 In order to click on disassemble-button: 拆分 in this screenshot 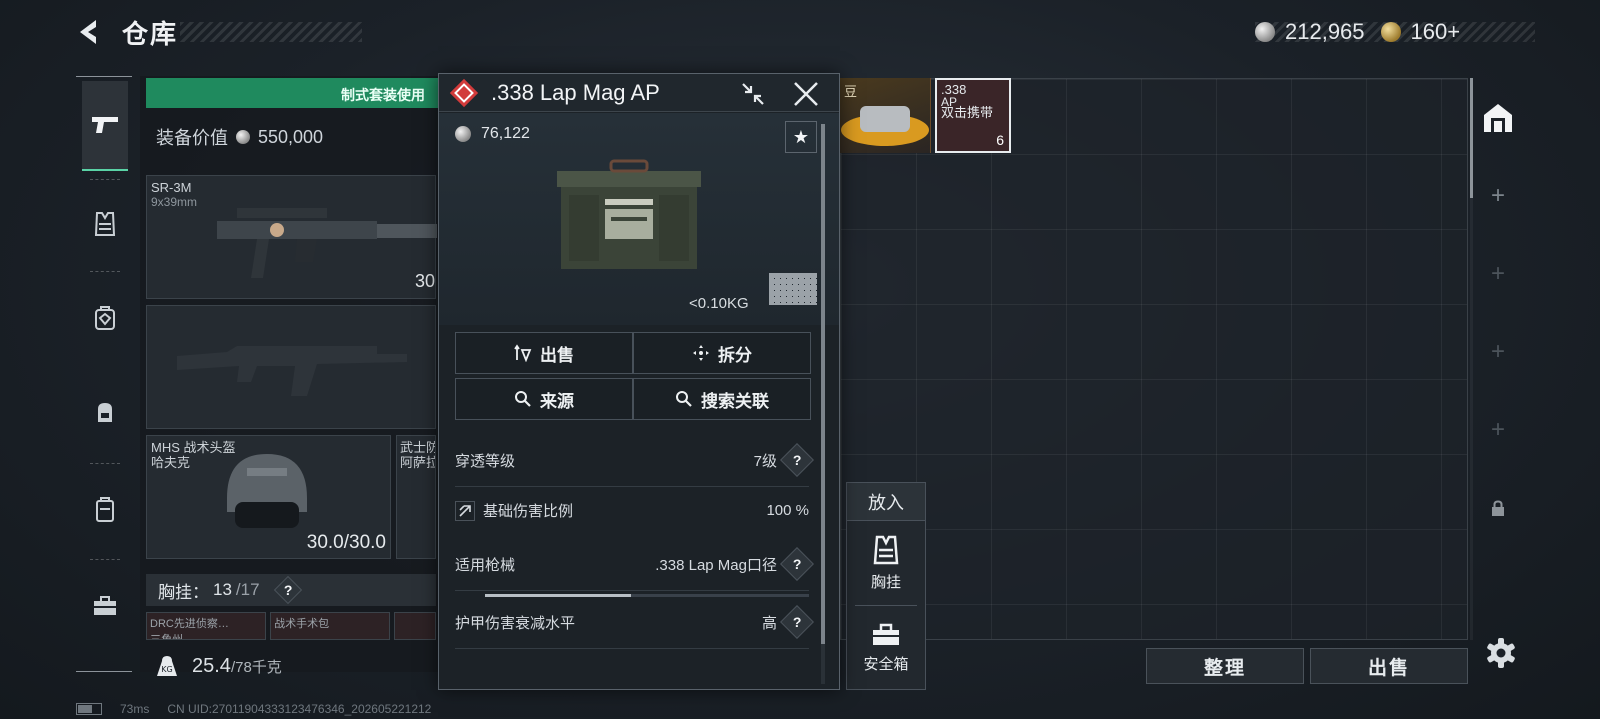, I will do `click(722, 353)`.